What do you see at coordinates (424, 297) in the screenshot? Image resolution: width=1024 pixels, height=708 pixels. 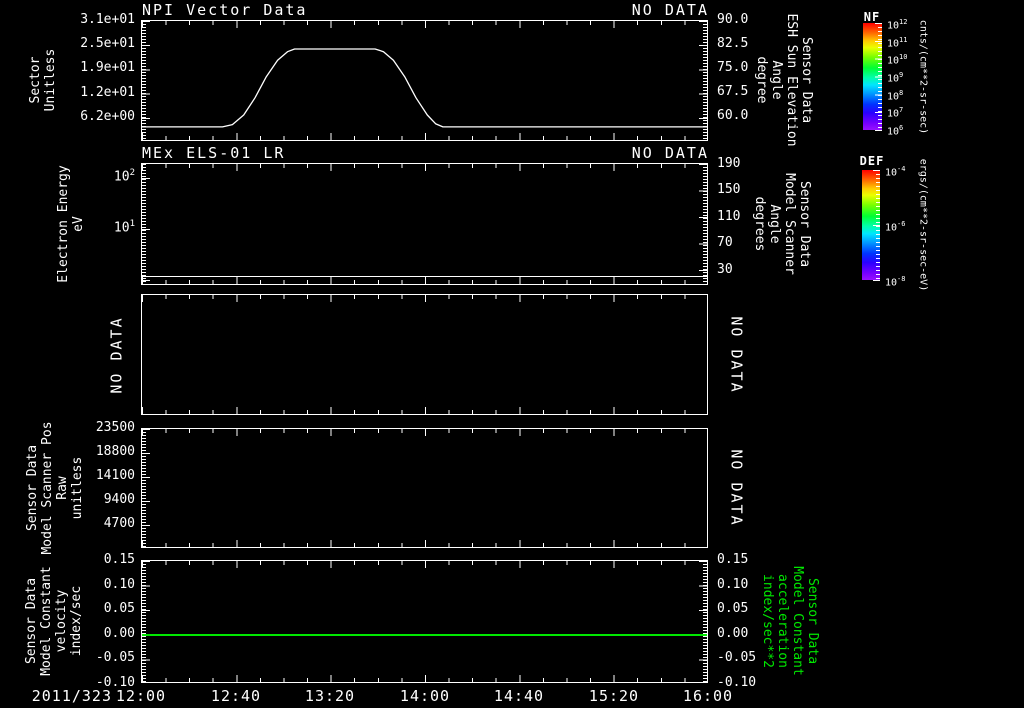 I see `panel3-xticks-minor-top` at bounding box center [424, 297].